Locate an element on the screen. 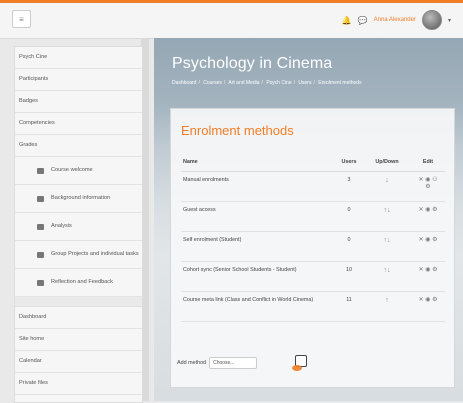 This screenshot has height=403, width=463. table-row: Self enrolment (Student) 0 ↑↓ ✕ ◉ ⚙ is located at coordinates (313, 246).